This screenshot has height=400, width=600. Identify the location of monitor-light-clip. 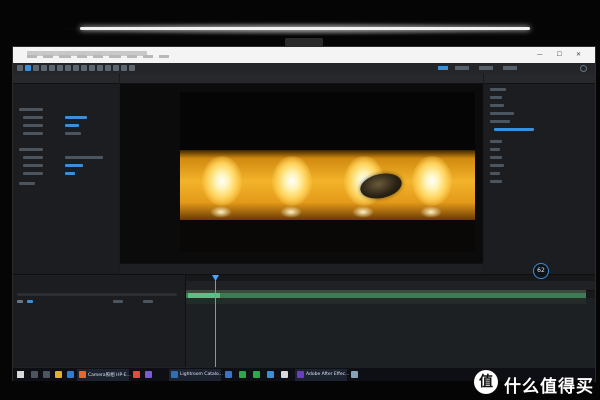
(304, 42).